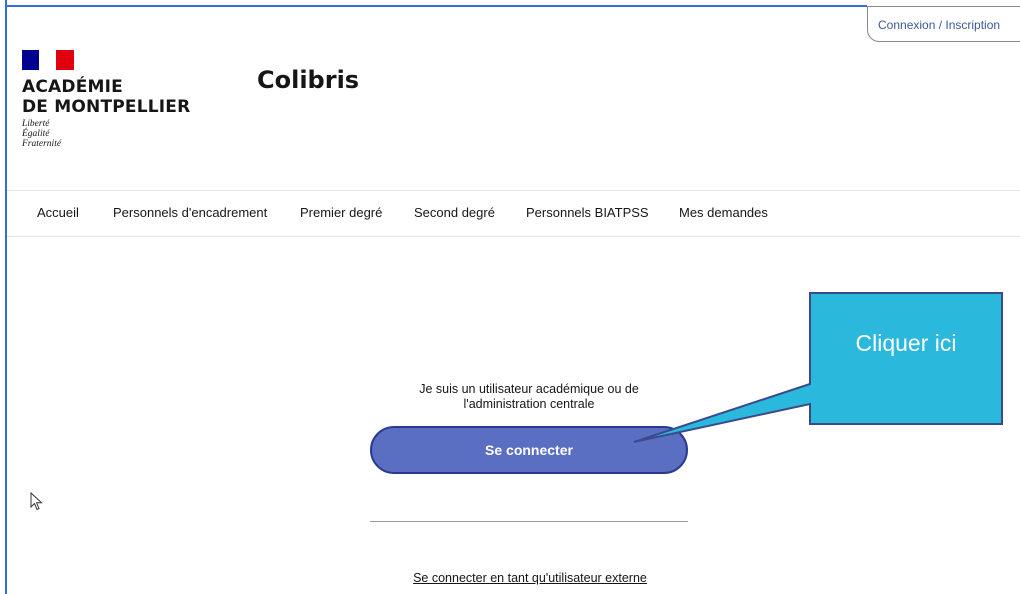  What do you see at coordinates (529, 389) in the screenshot?
I see `description-line1: Je suis un utilisateur académique ou de` at bounding box center [529, 389].